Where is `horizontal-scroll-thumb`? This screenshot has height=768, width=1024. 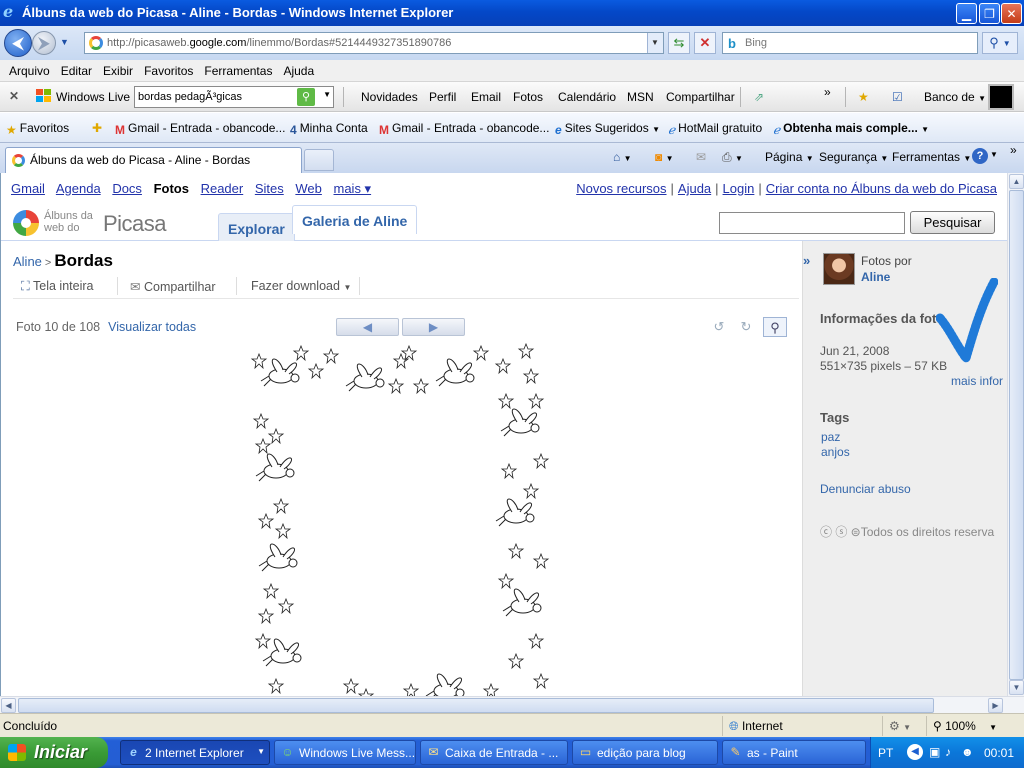 horizontal-scroll-thumb is located at coordinates (476, 705).